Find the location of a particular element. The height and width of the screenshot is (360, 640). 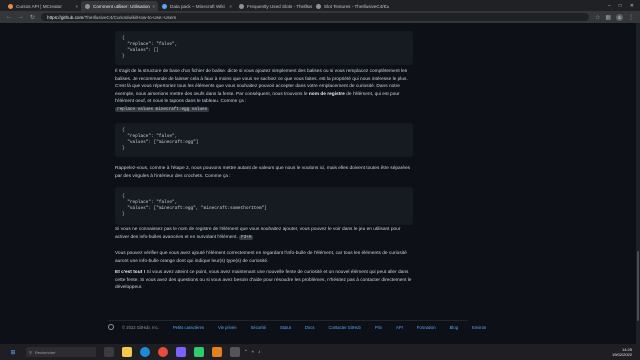

app-icon is located at coordinates (235, 352).